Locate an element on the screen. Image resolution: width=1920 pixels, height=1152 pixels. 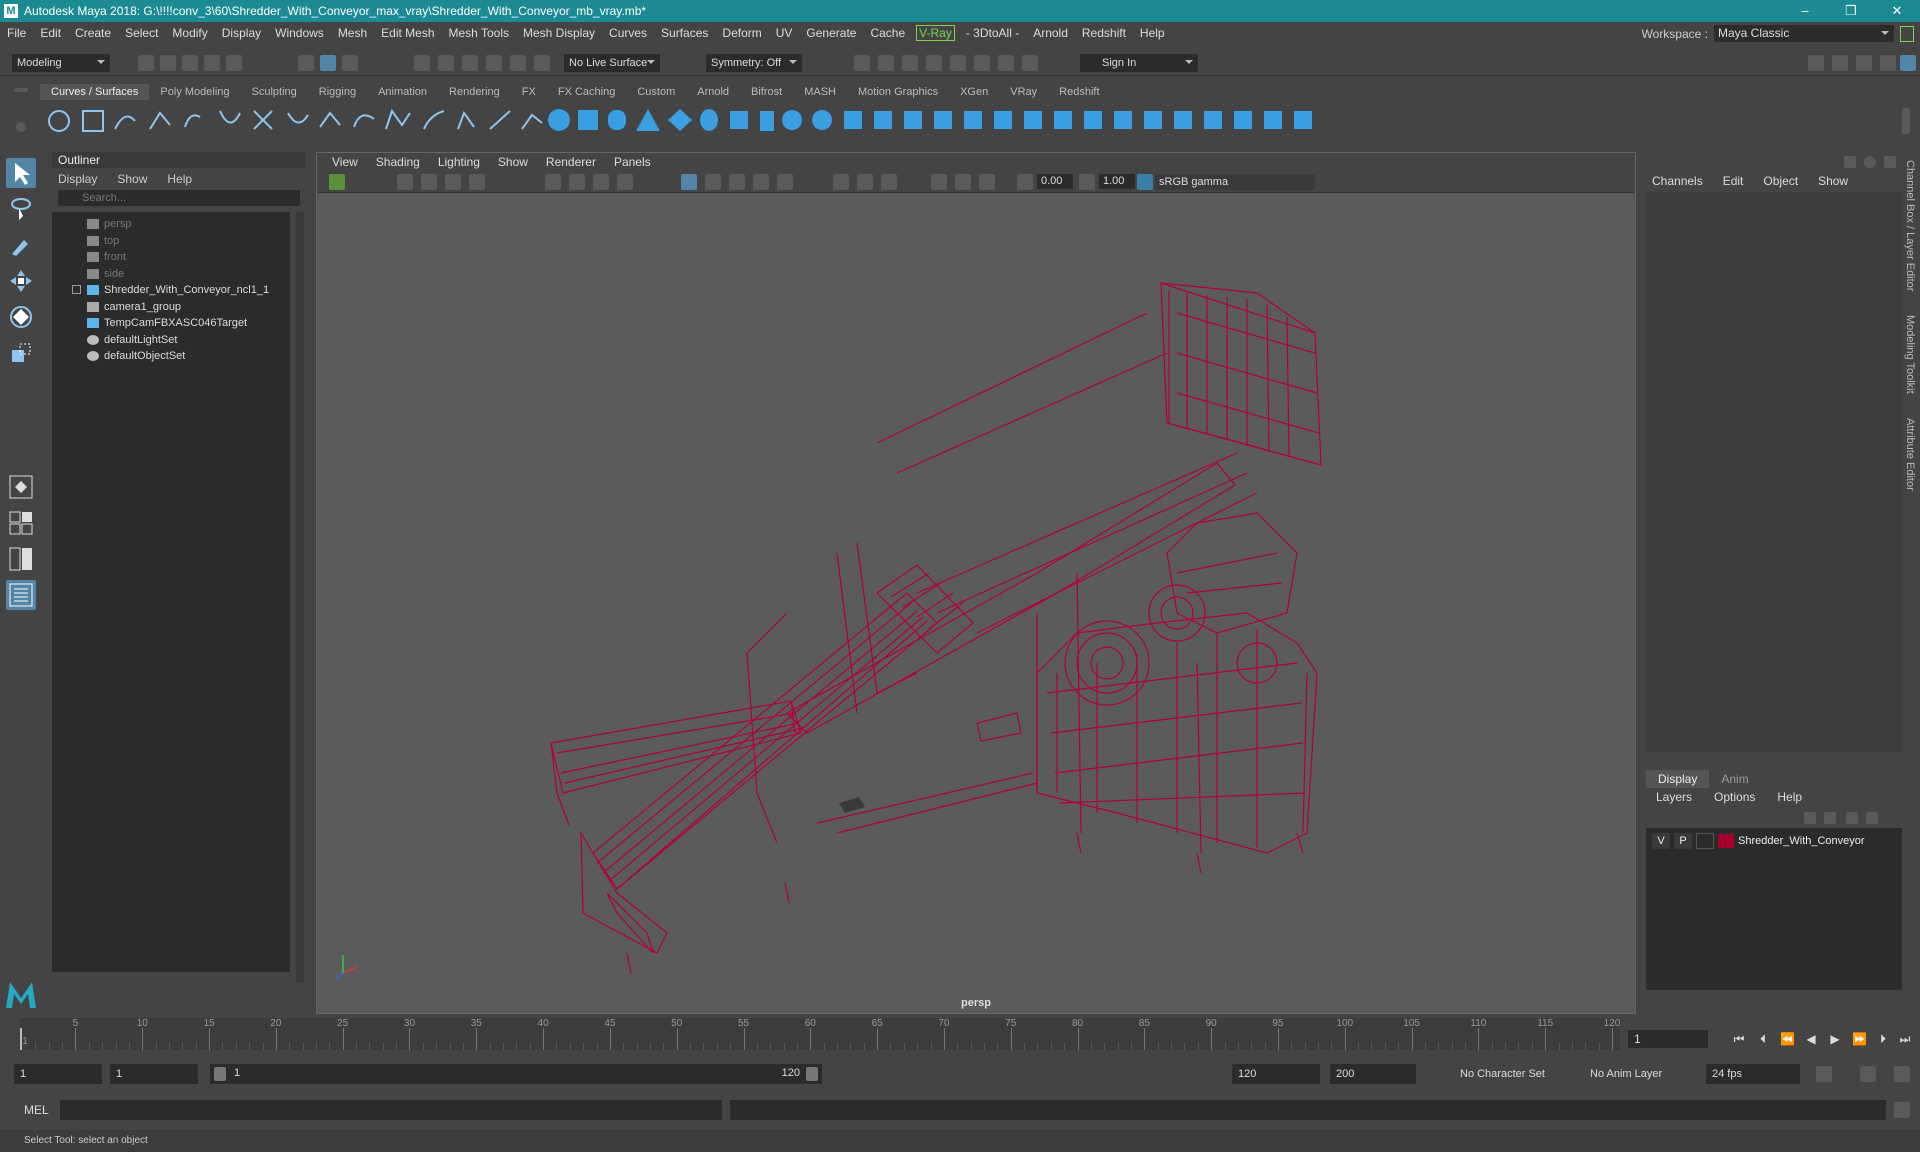
safe-title-icon is located at coordinates (625, 182).